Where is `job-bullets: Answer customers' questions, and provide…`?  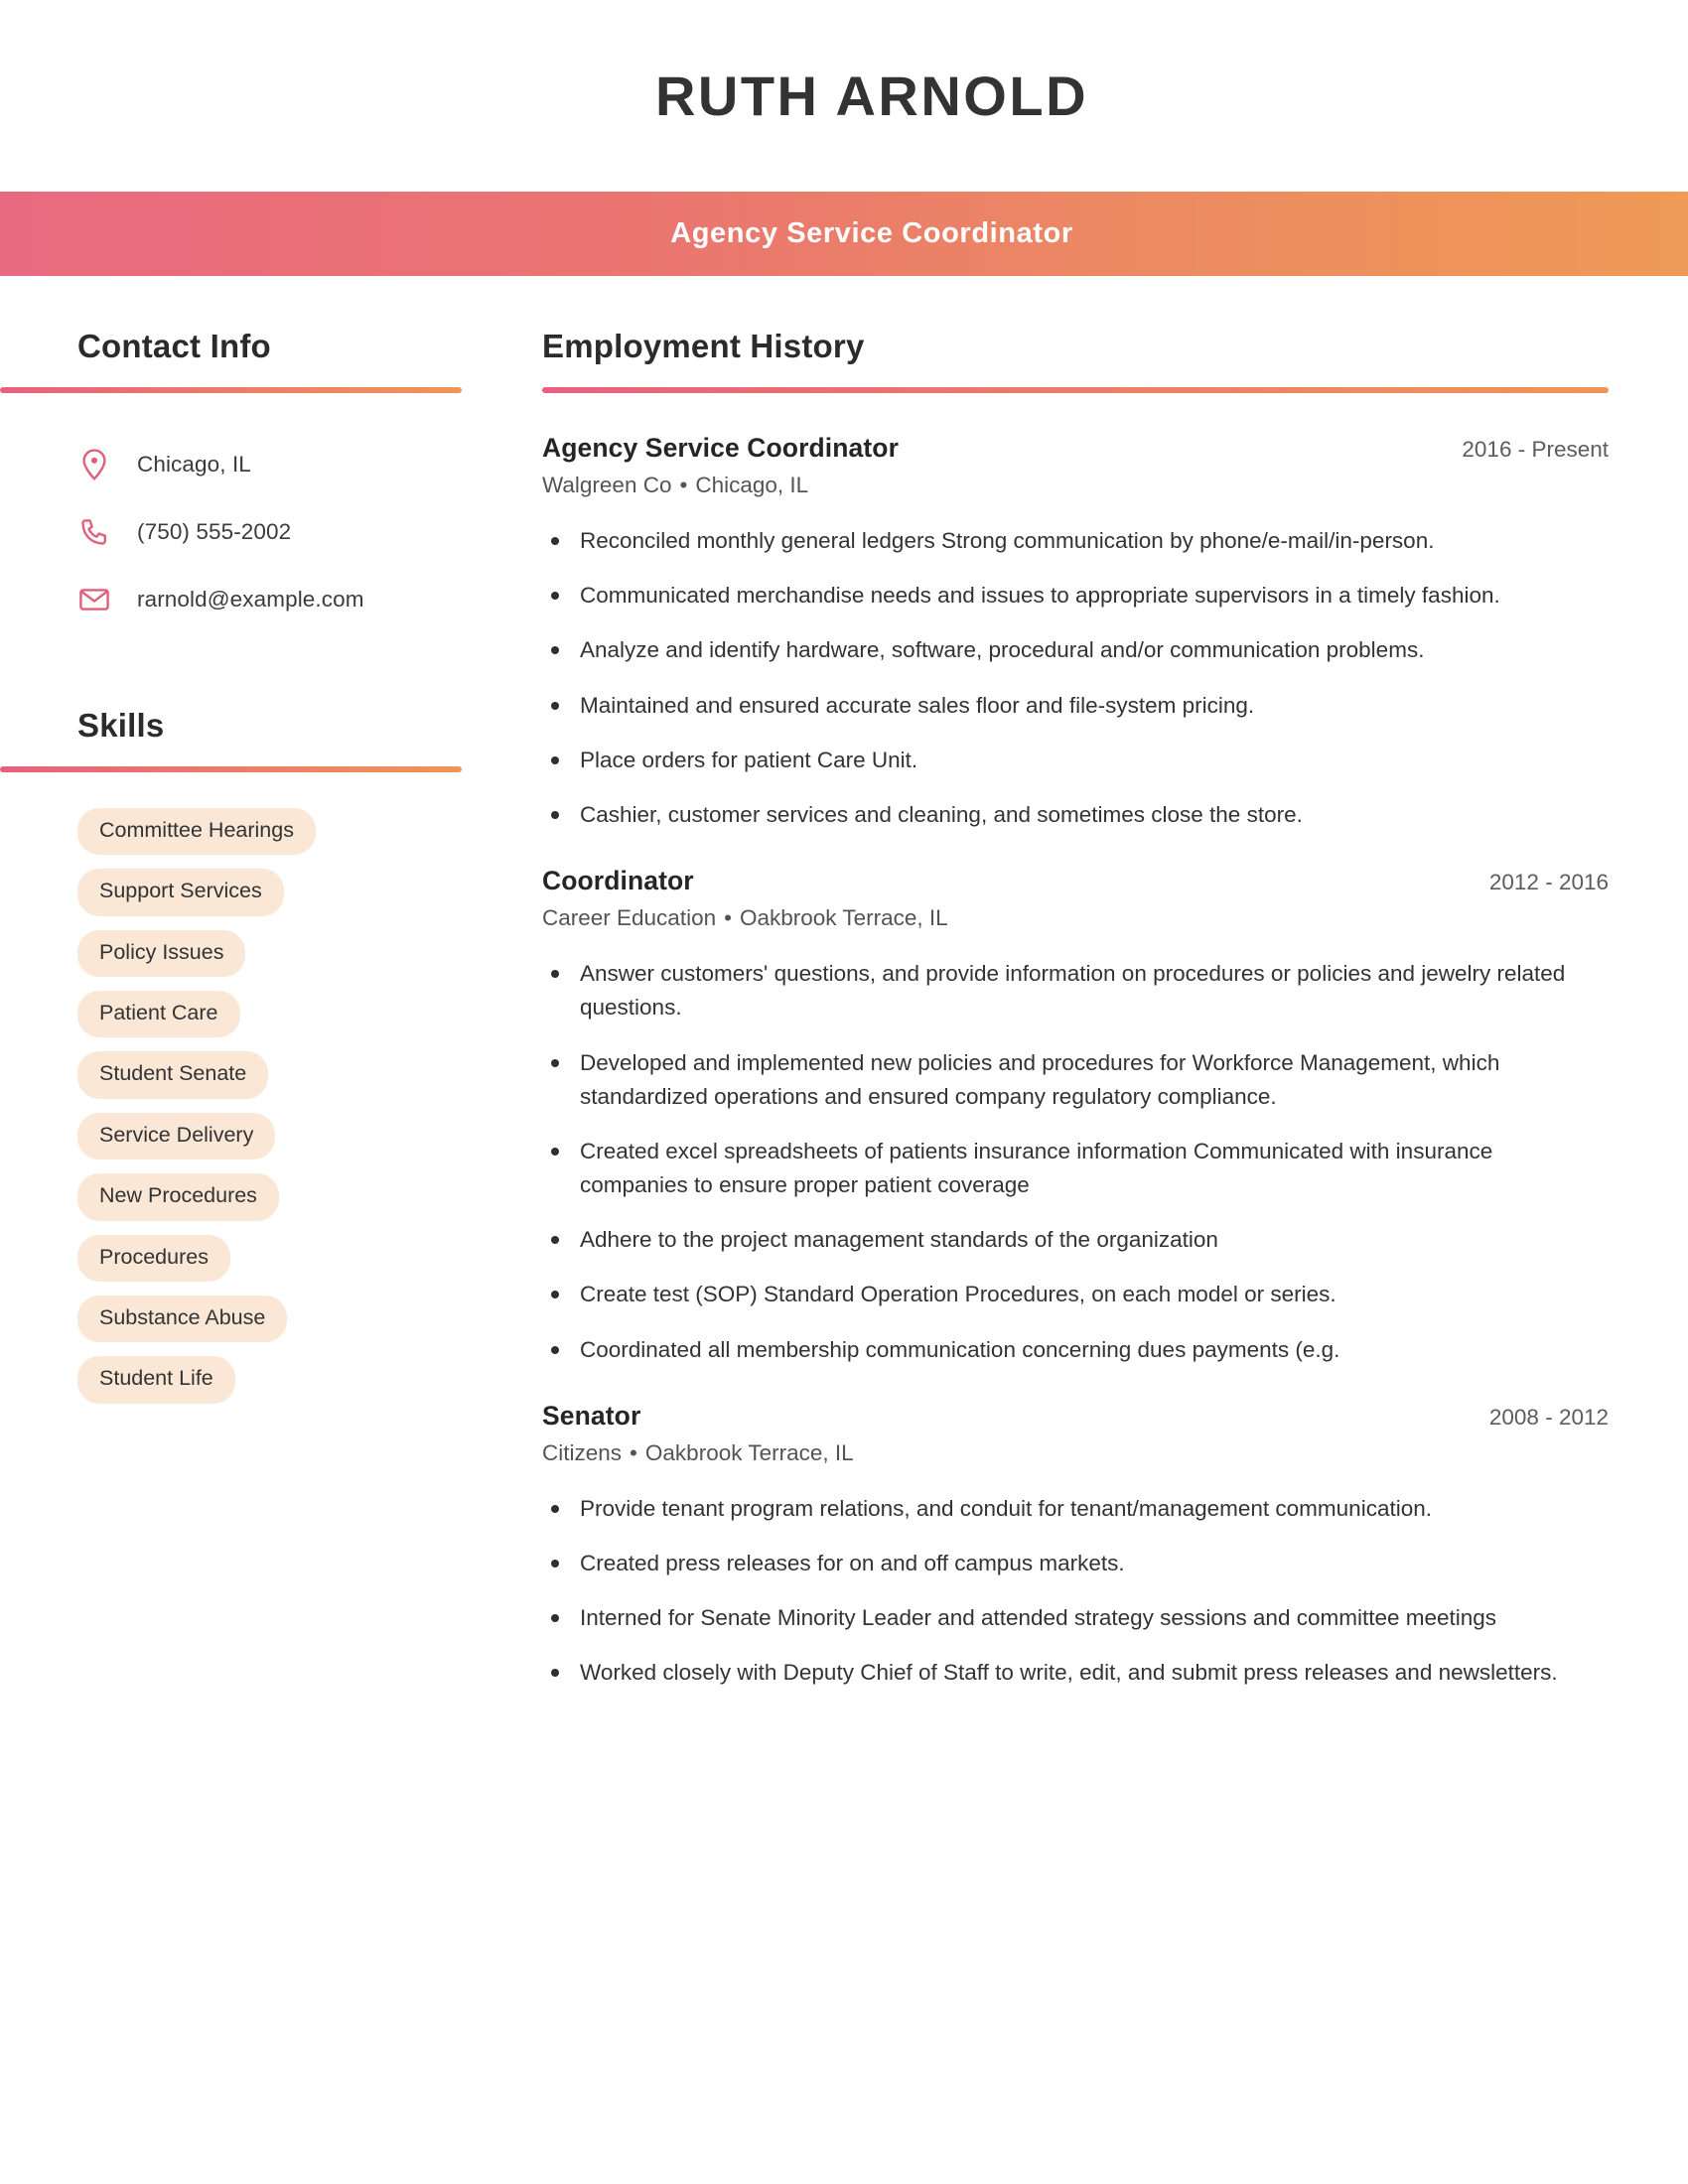
job-bullets: Answer customers' questions, and provide… is located at coordinates (1075, 1162).